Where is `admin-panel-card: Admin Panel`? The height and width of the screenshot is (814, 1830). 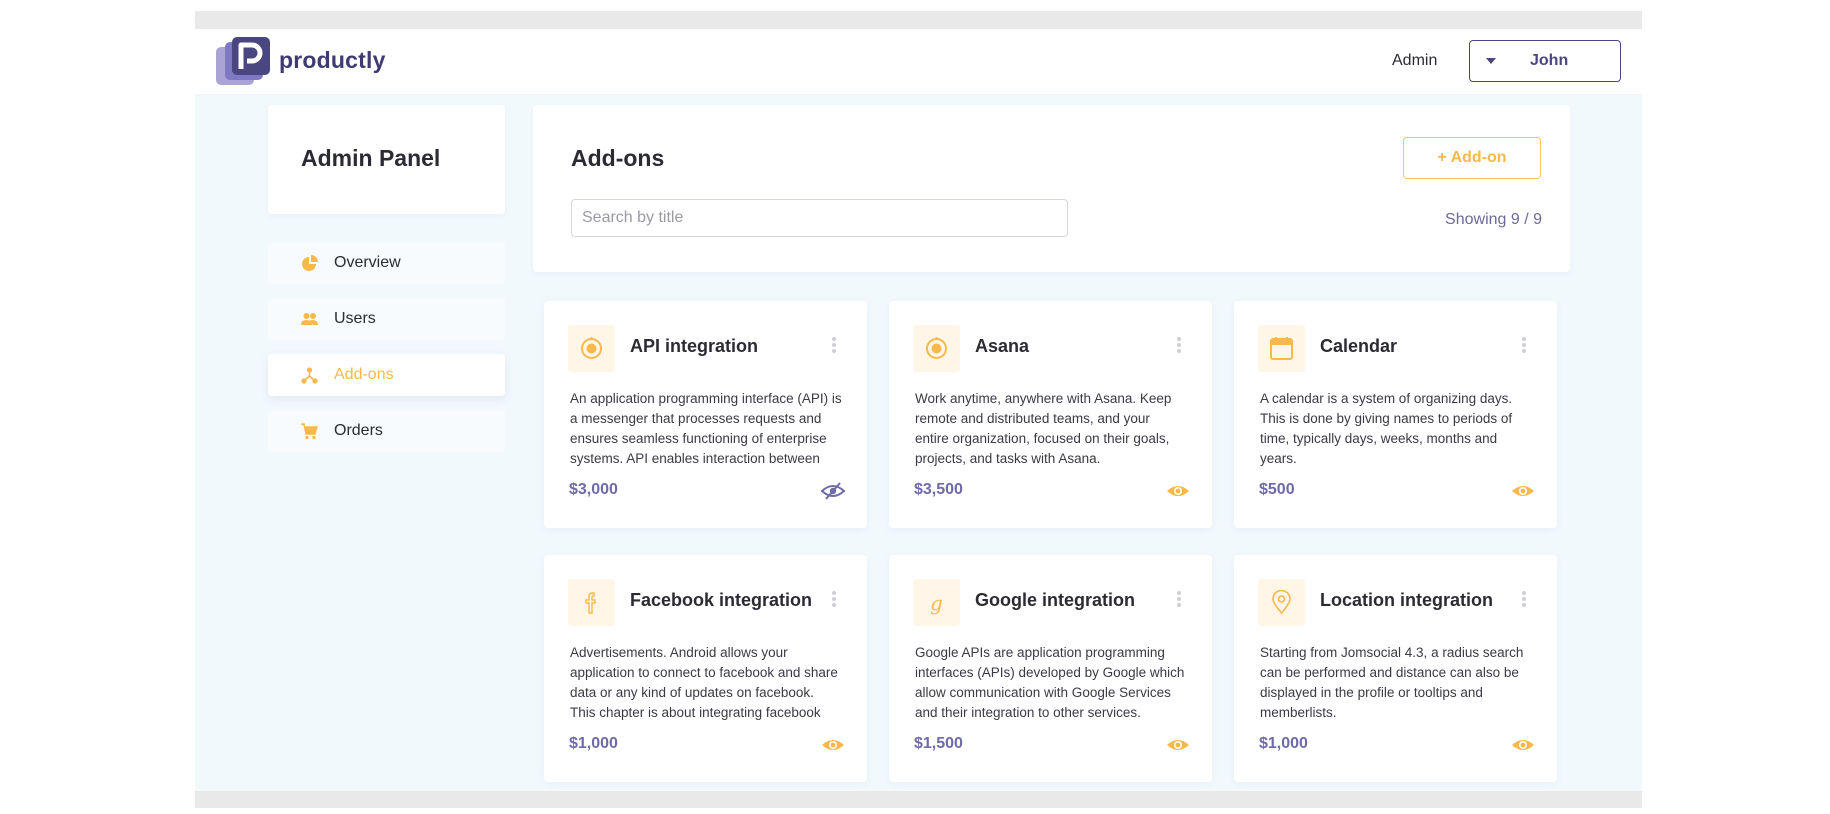
admin-panel-card: Admin Panel is located at coordinates (386, 159).